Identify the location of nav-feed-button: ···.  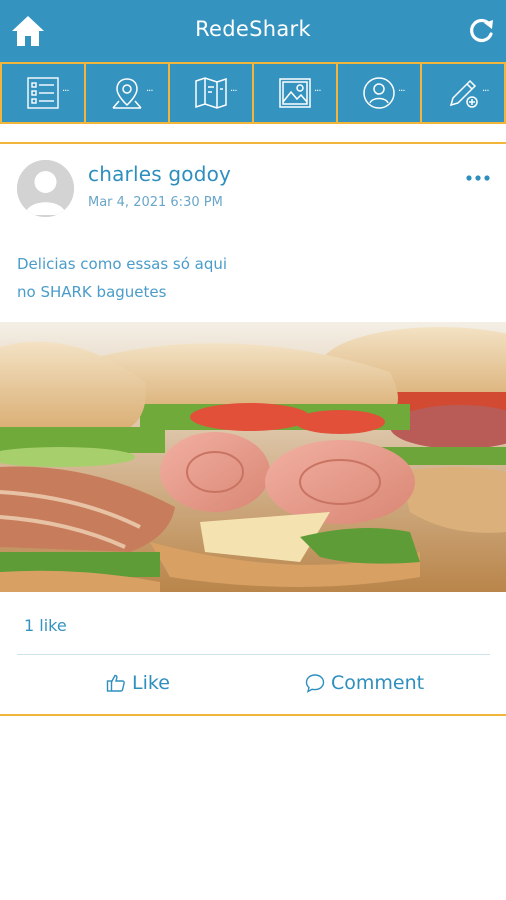
(42, 93).